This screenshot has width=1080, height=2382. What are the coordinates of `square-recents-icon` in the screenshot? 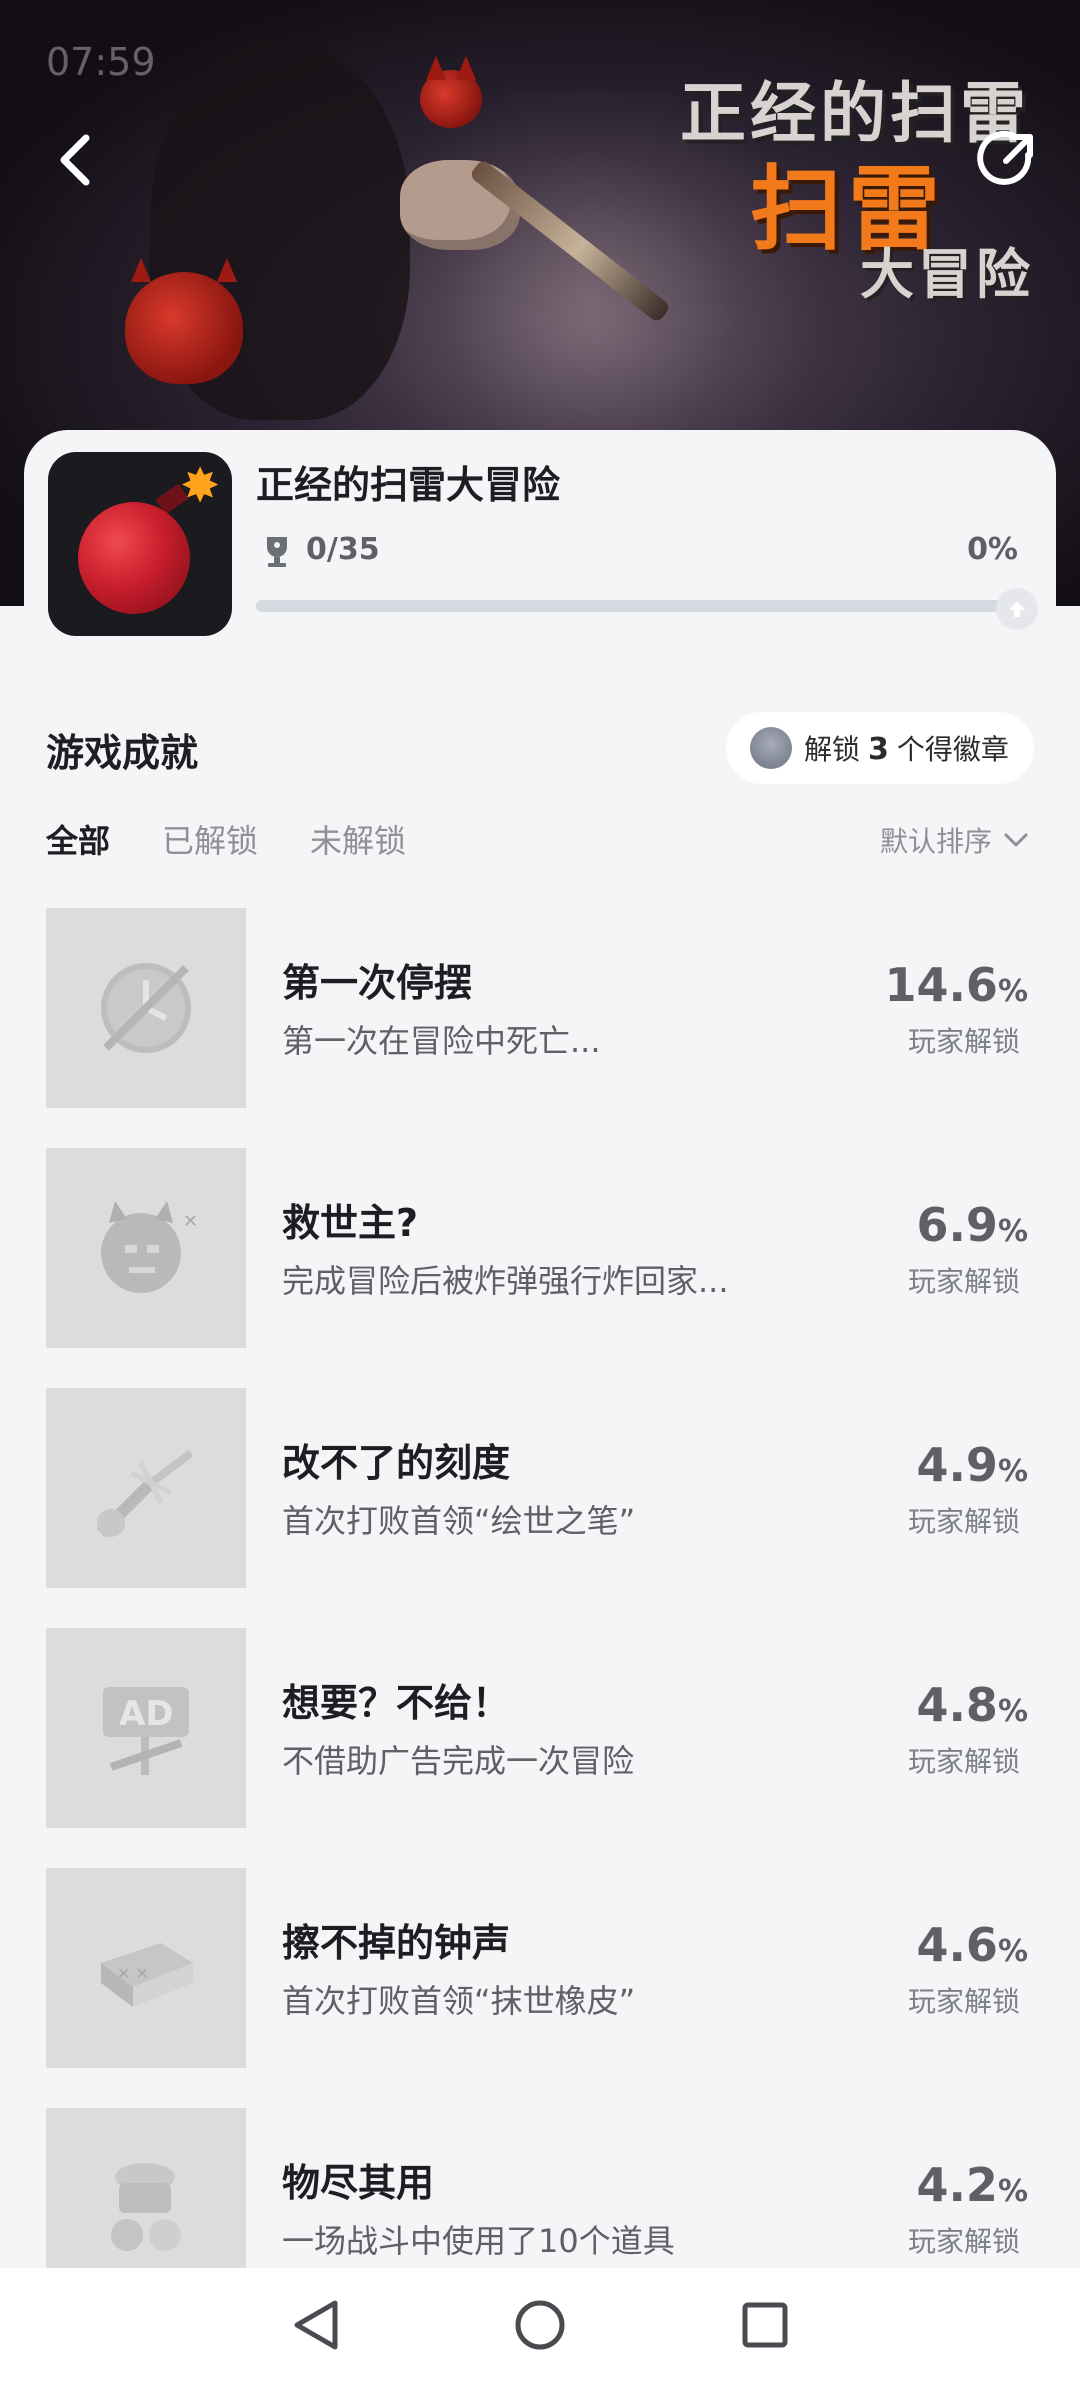 It's located at (765, 2325).